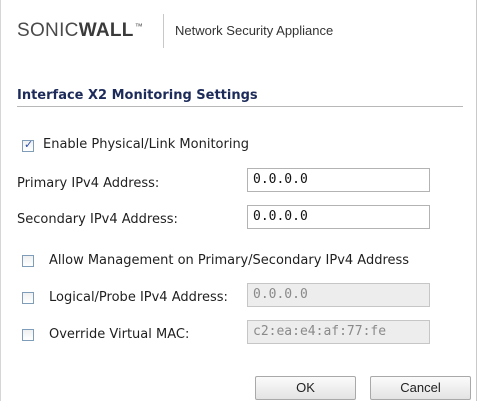 This screenshot has height=401, width=477. Describe the element at coordinates (28, 298) in the screenshot. I see `logical-probe-checkbox` at that location.